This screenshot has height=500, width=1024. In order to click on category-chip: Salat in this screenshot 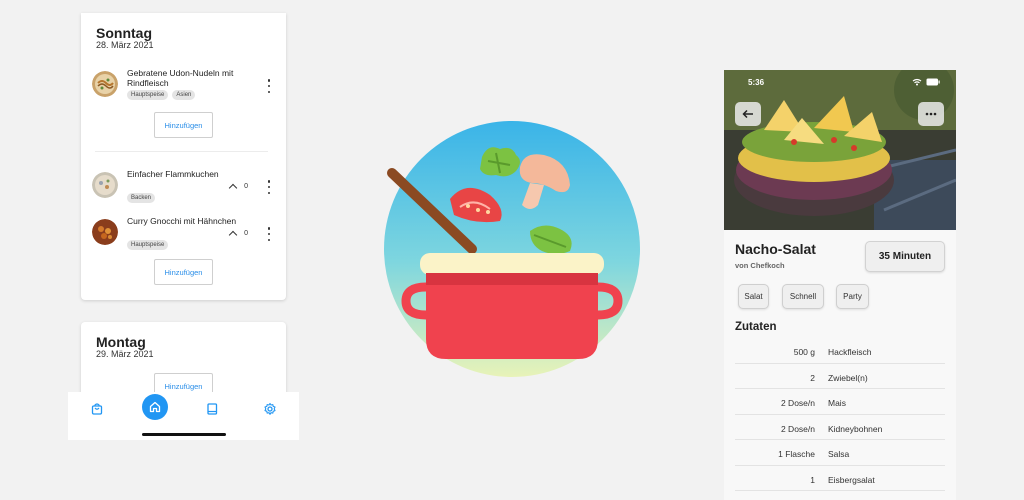, I will do `click(753, 296)`.